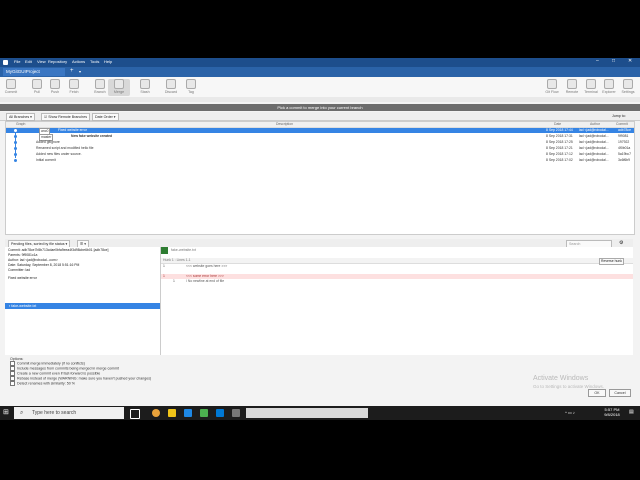 The width and height of the screenshot is (640, 480). What do you see at coordinates (569, 386) in the screenshot?
I see `activate-windows-subtitle: Go to Settings to activate Windows.` at bounding box center [569, 386].